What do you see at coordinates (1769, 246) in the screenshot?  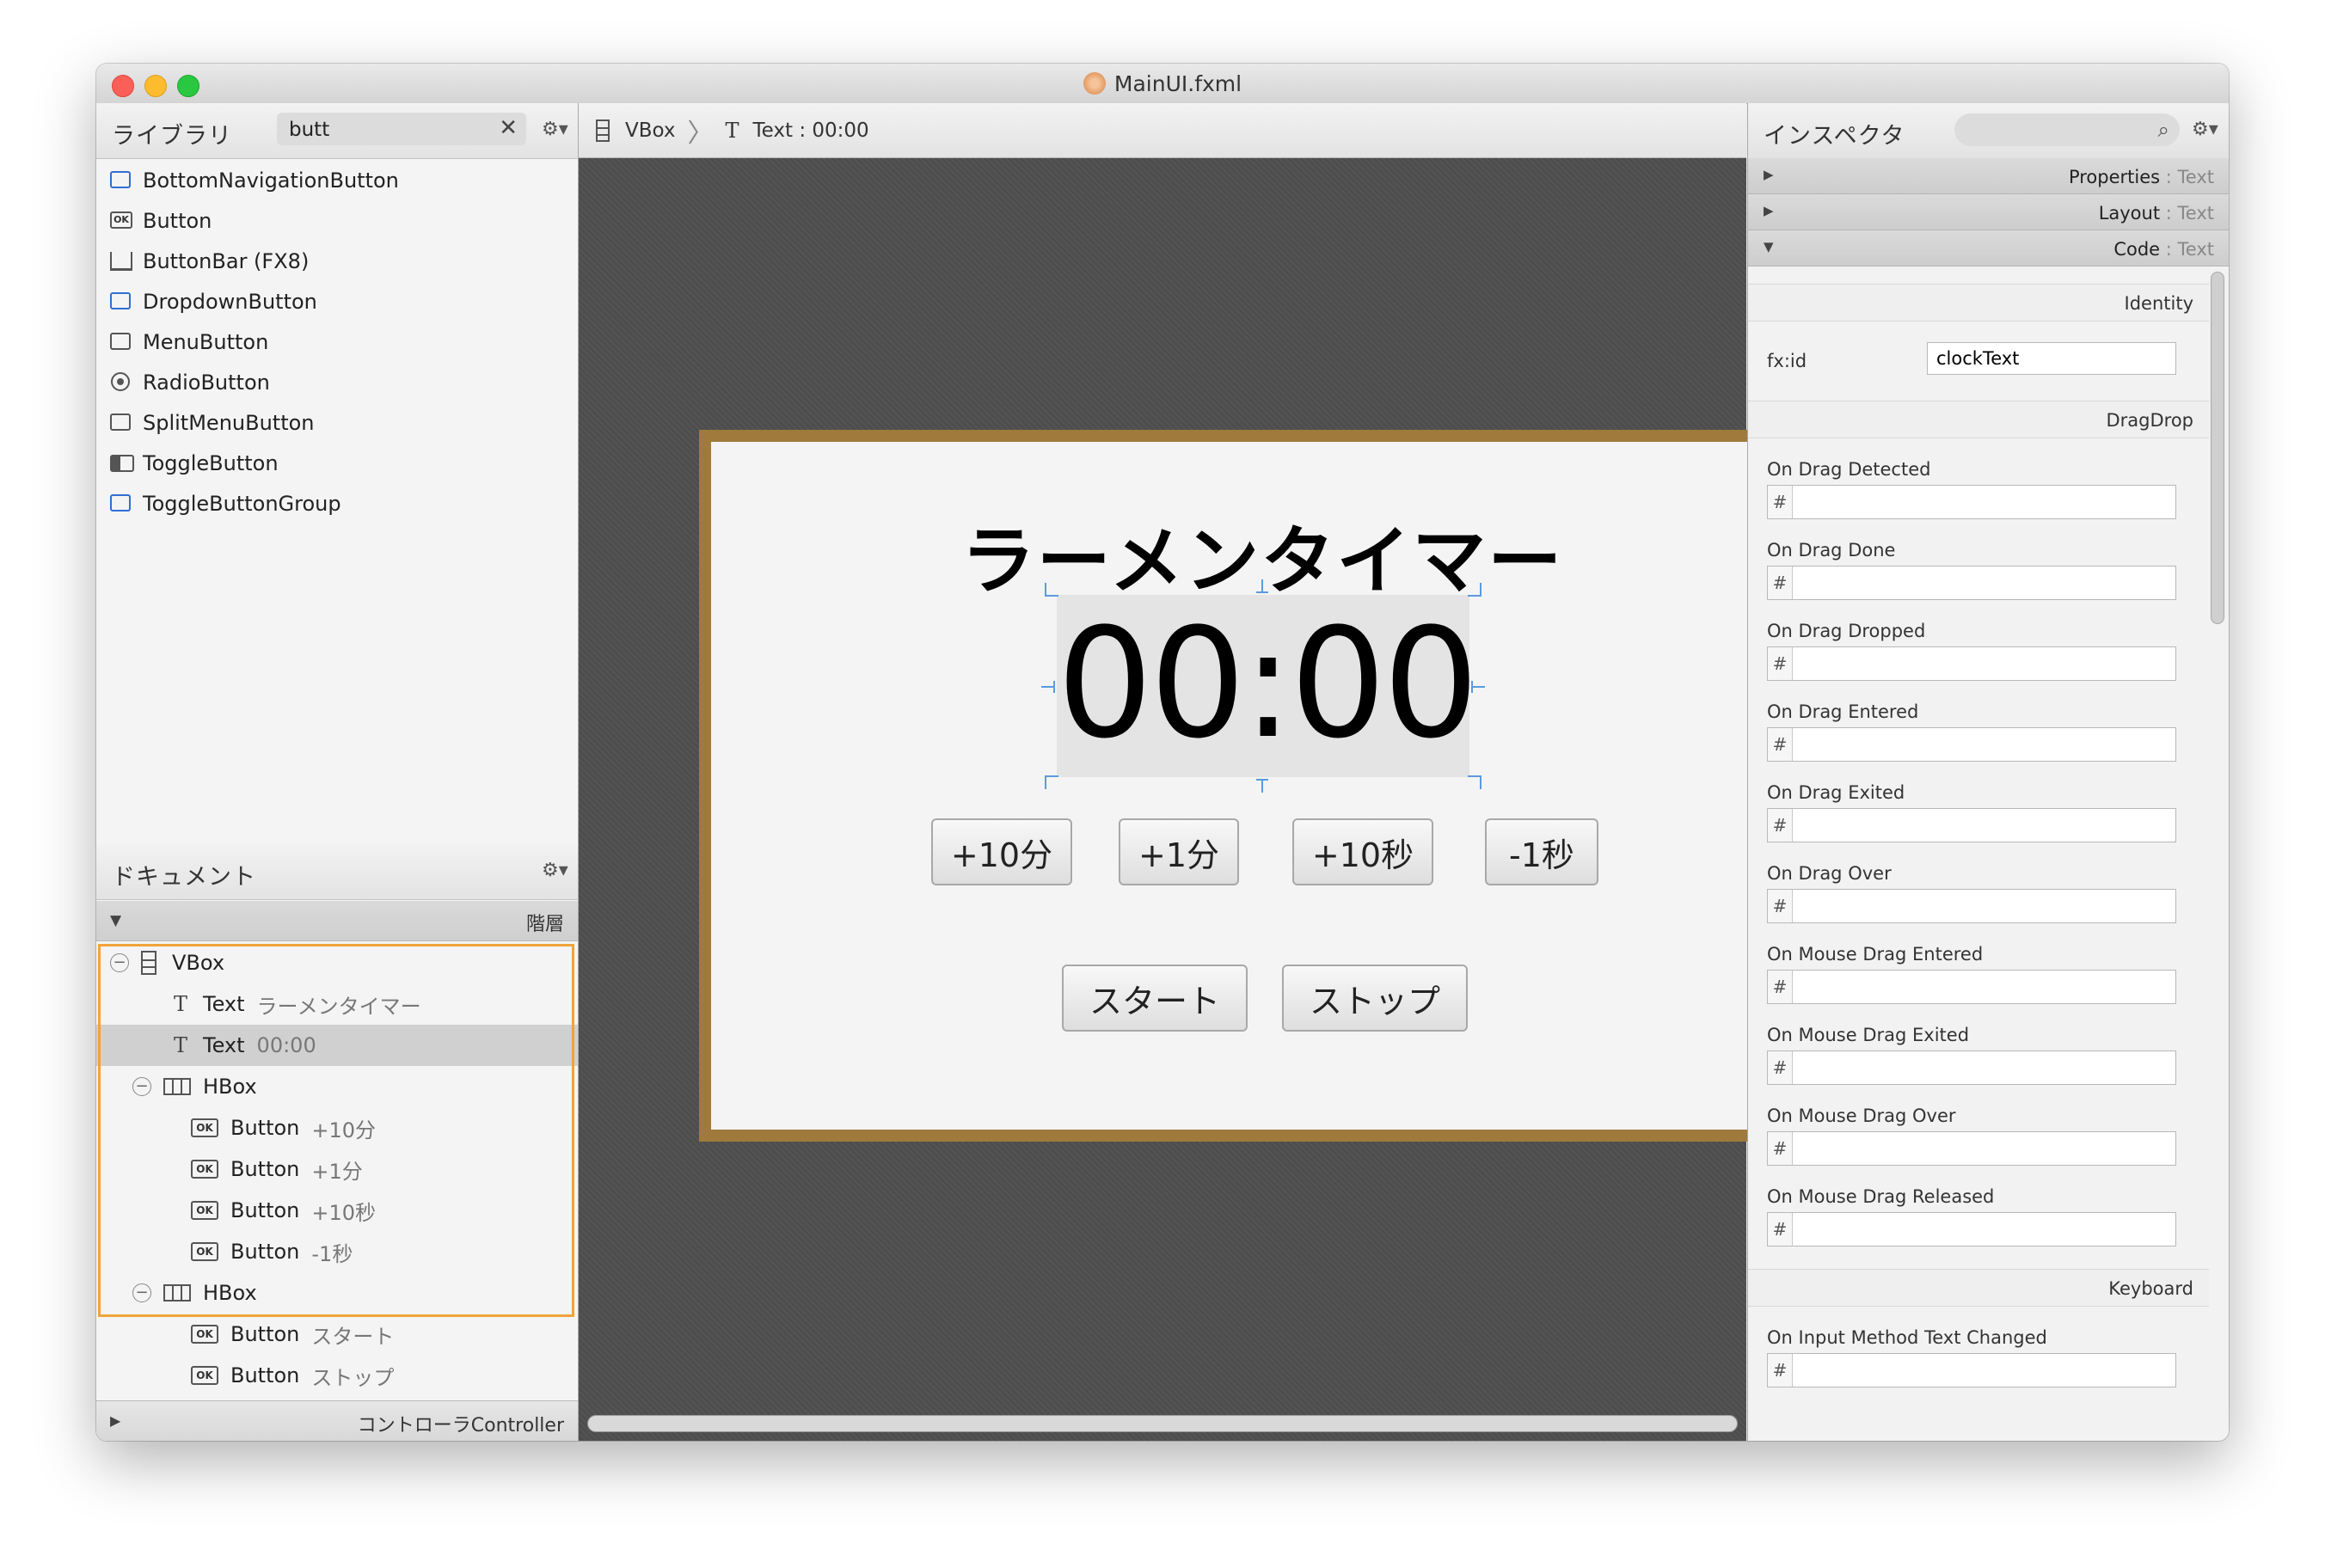 I see `expanded-arrow-icon: ▼` at bounding box center [1769, 246].